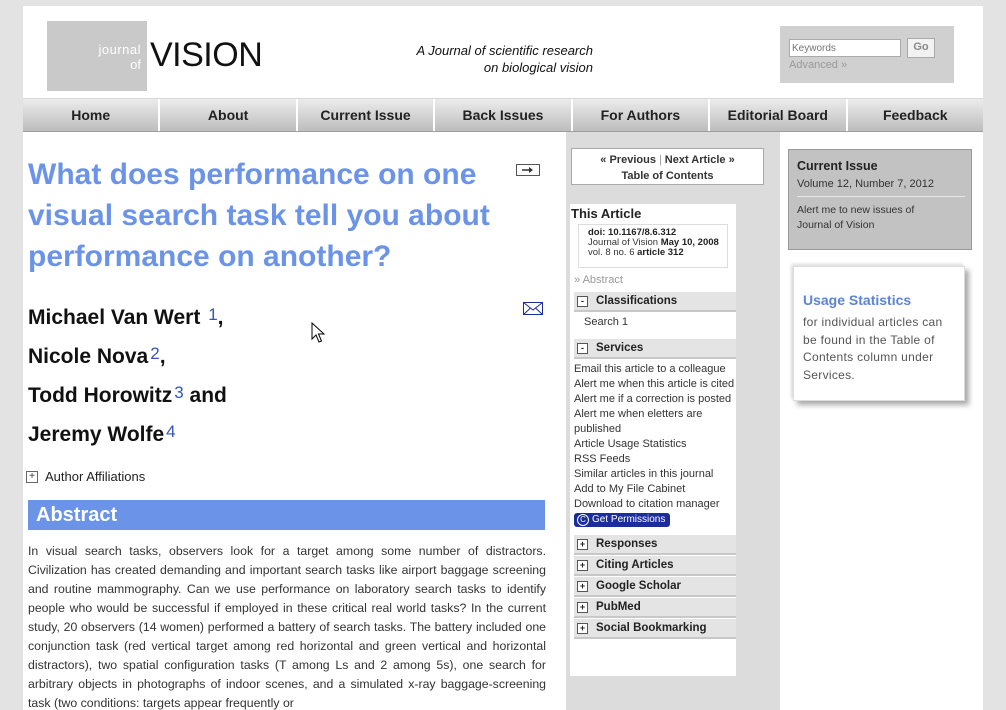  What do you see at coordinates (318, 332) in the screenshot?
I see `mouse-cursor-icon` at bounding box center [318, 332].